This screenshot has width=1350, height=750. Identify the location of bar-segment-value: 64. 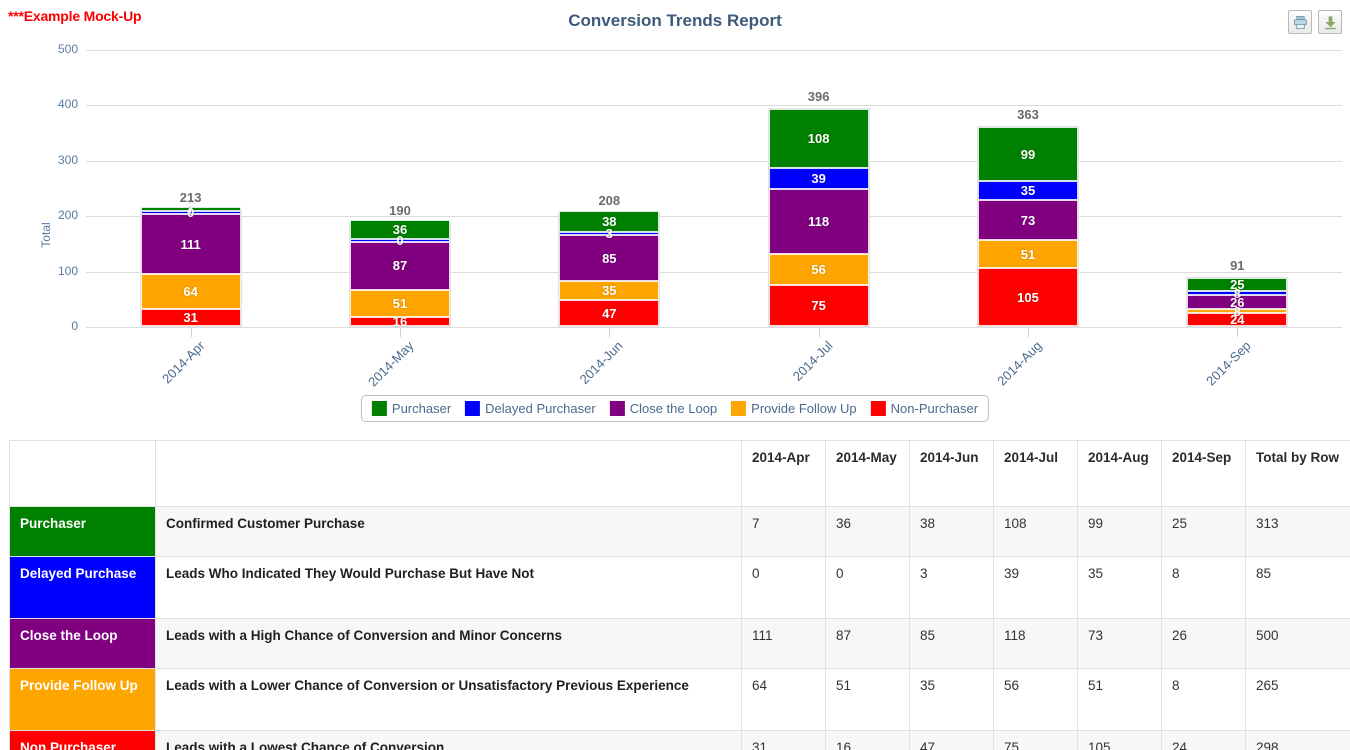
(190, 292).